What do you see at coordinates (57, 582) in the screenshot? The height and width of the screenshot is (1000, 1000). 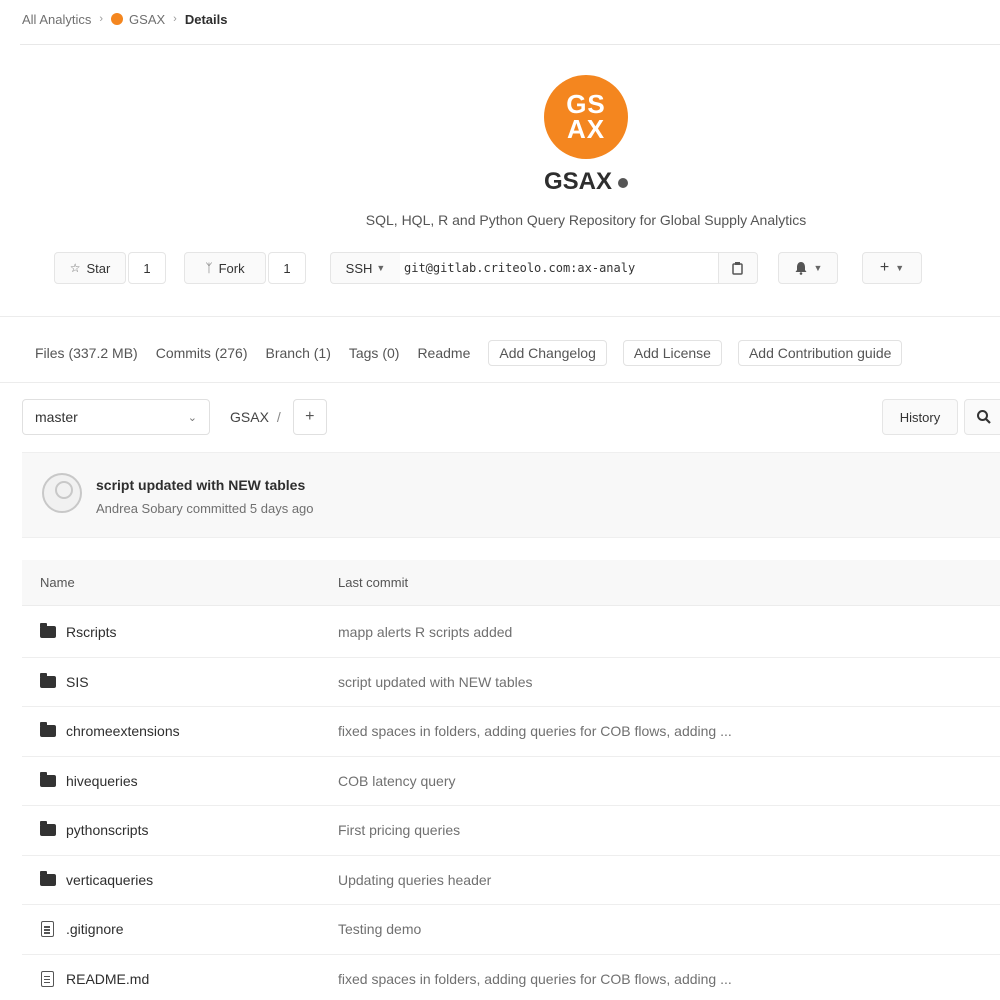 I see `column-header-name: Name` at bounding box center [57, 582].